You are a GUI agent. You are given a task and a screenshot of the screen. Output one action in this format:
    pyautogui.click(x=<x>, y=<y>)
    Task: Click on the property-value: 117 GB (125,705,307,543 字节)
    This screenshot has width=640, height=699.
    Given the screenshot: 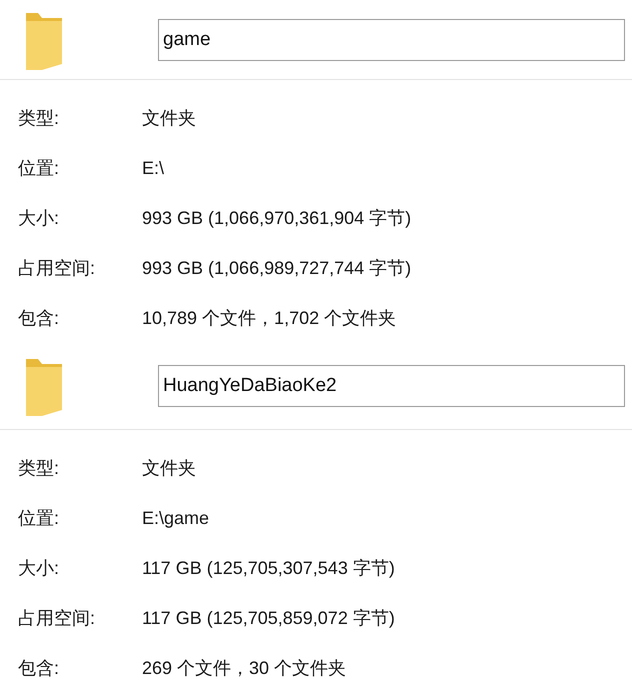 What is the action you would take?
    pyautogui.click(x=268, y=568)
    